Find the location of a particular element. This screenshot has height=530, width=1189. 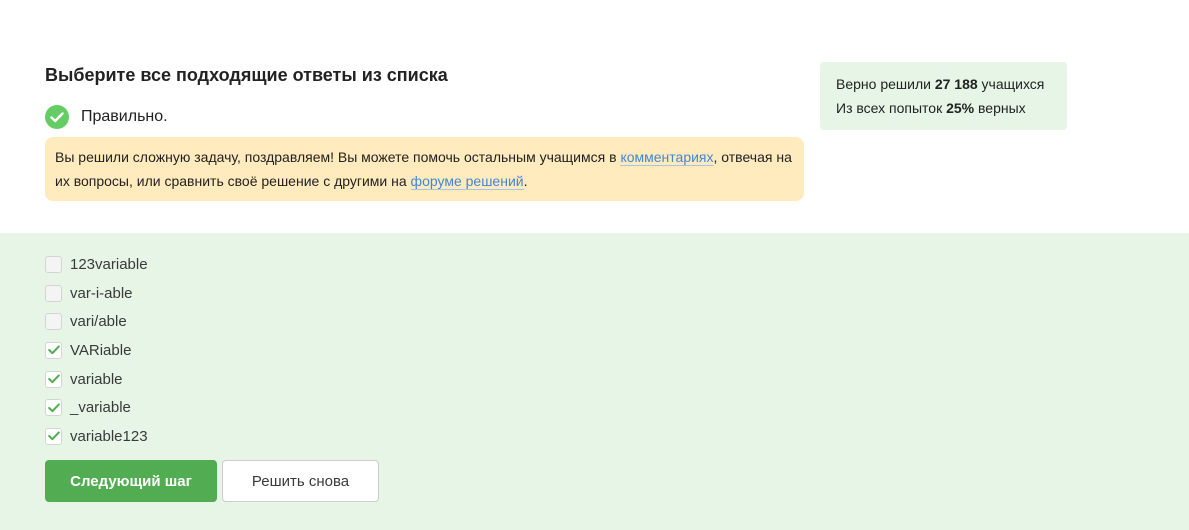

option-item: var-i-able is located at coordinates (96, 293).